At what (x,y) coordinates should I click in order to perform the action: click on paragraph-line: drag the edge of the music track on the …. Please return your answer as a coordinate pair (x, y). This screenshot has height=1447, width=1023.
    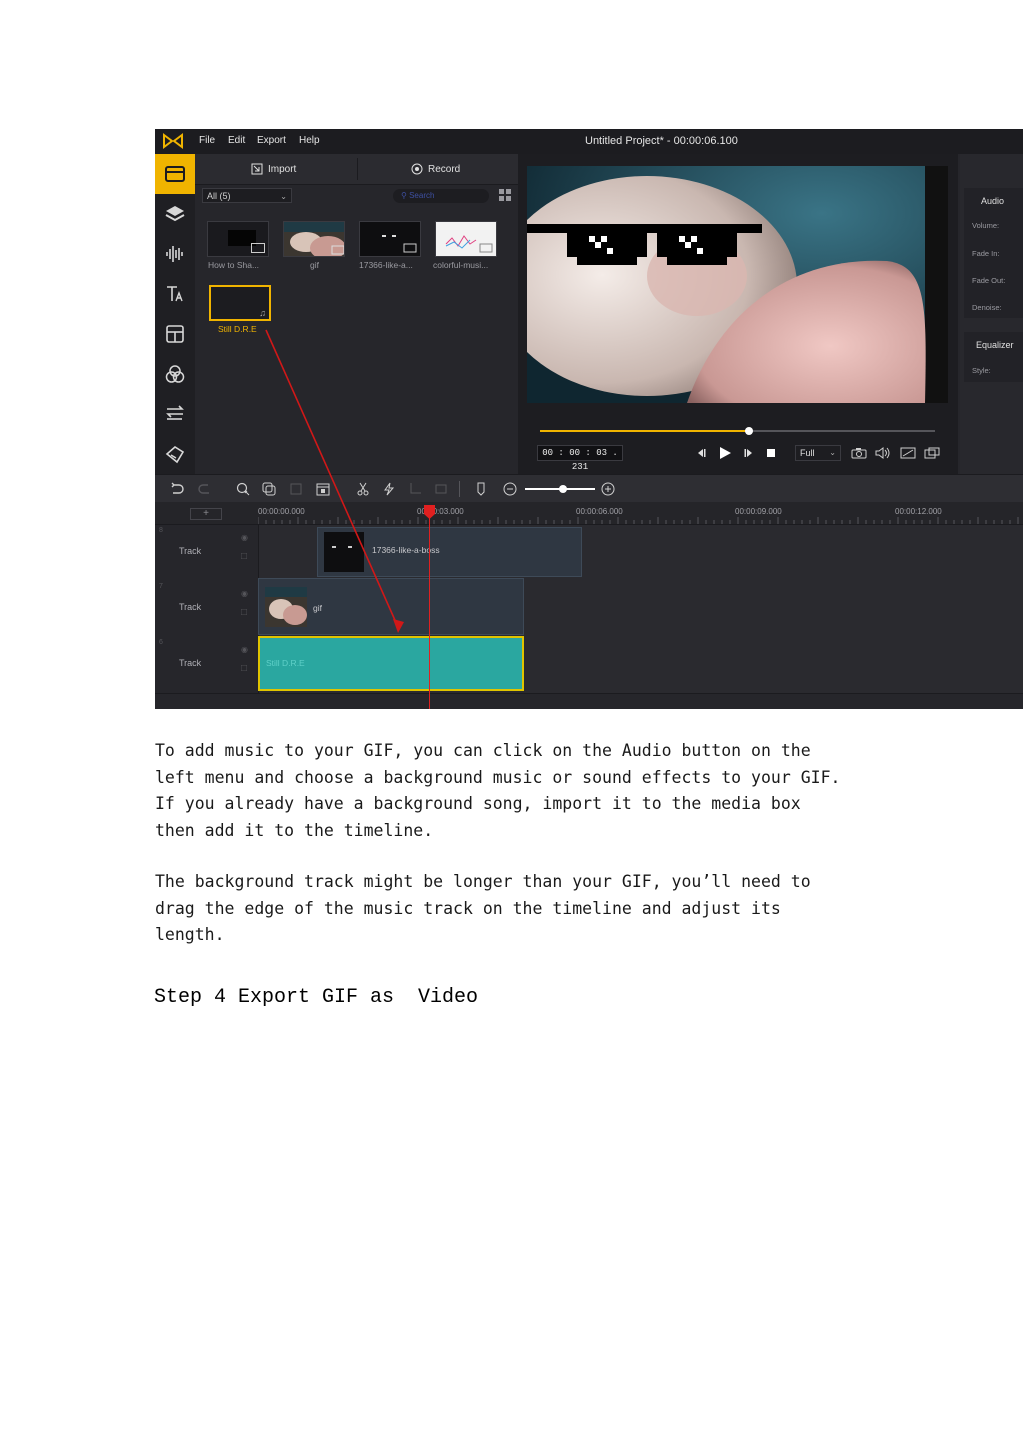
    Looking at the image, I should click on (468, 908).